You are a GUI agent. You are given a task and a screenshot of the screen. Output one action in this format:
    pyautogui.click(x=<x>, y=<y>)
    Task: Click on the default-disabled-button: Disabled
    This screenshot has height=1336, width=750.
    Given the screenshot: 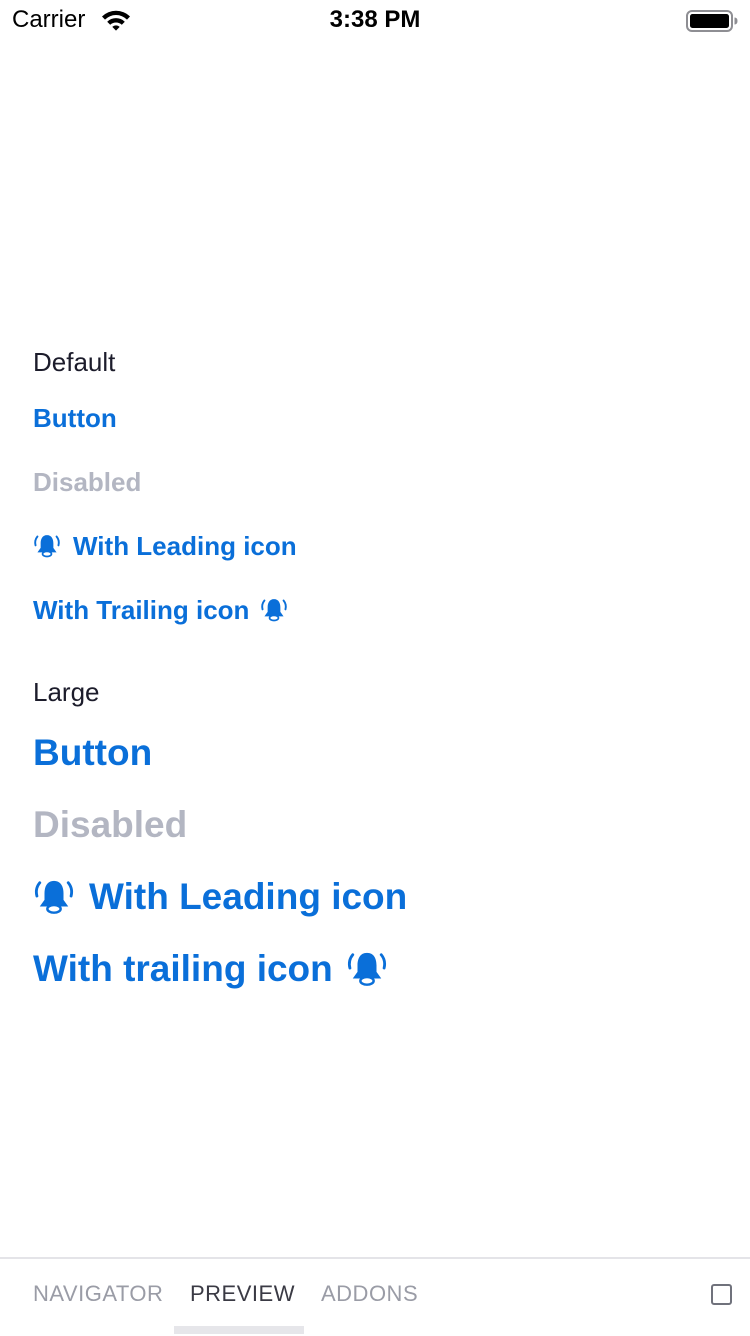 What is the action you would take?
    pyautogui.click(x=87, y=482)
    